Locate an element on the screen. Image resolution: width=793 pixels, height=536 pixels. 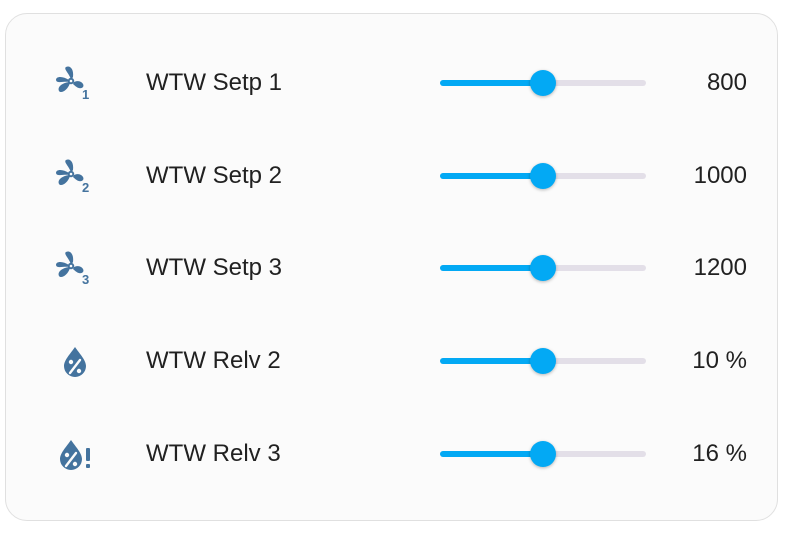
fan-speed-digit: 2 is located at coordinates (85, 187).